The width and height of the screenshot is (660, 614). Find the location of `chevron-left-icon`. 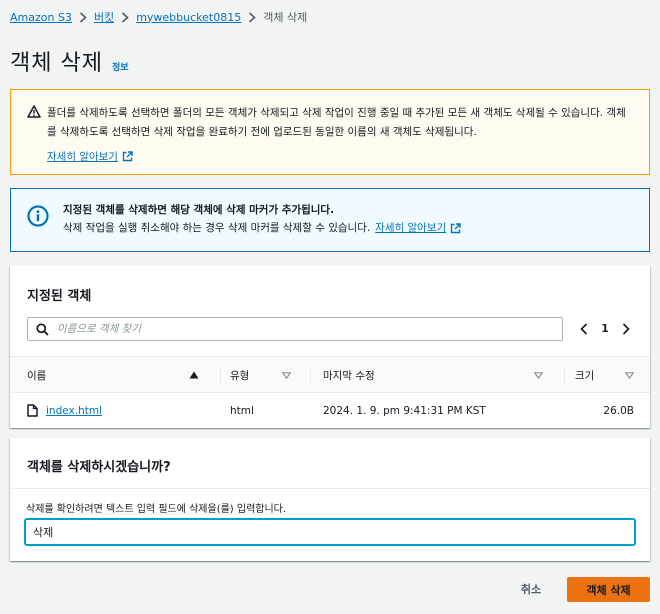

chevron-left-icon is located at coordinates (584, 329).